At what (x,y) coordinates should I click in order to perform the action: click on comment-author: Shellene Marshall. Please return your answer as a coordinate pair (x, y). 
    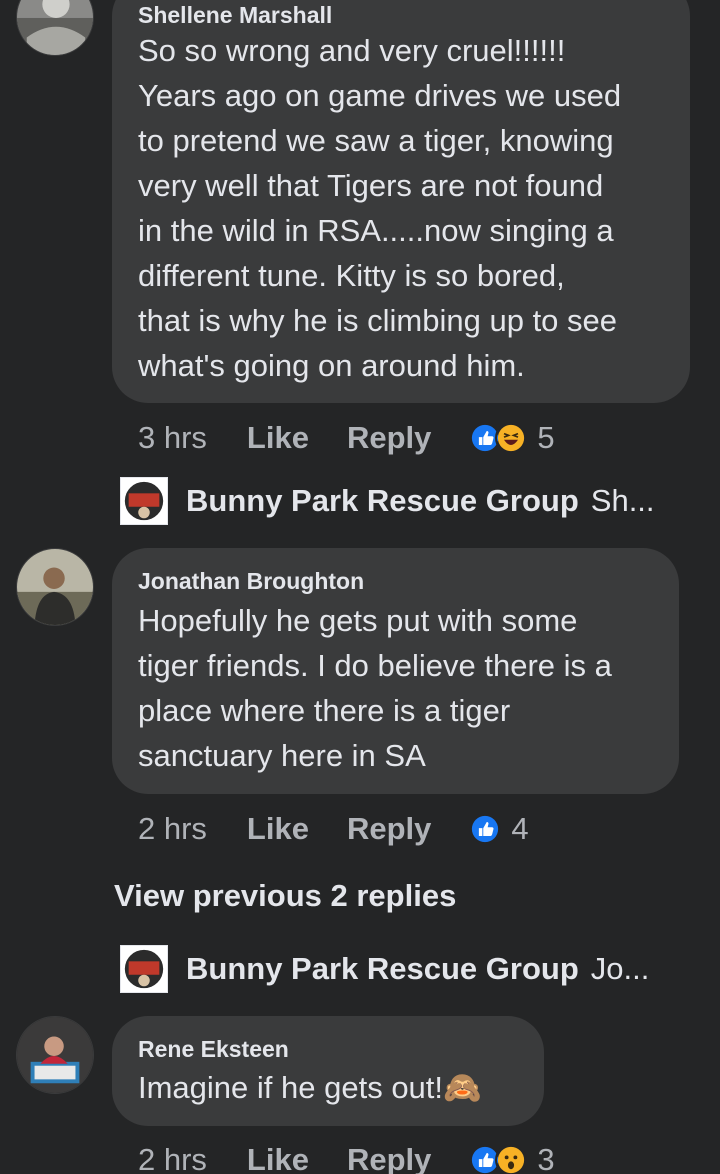
    Looking at the image, I should click on (235, 15).